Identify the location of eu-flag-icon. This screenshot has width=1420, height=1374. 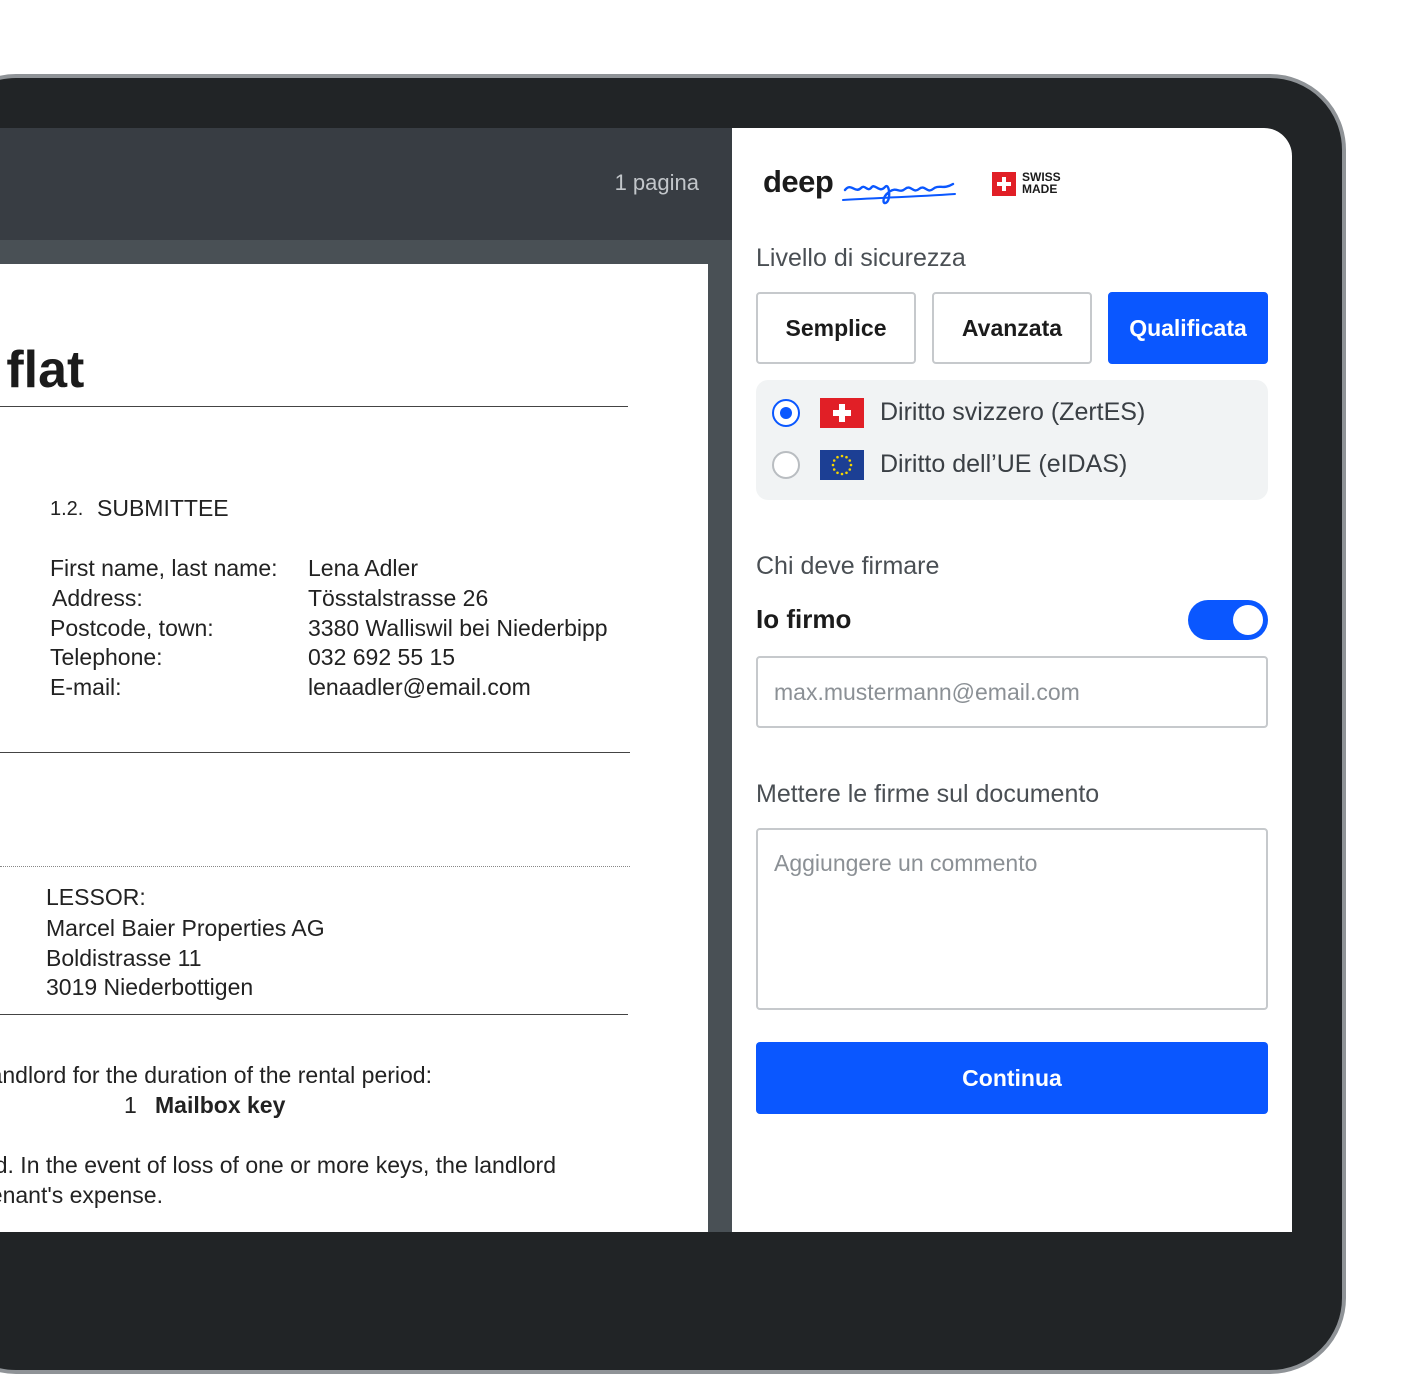
(842, 465).